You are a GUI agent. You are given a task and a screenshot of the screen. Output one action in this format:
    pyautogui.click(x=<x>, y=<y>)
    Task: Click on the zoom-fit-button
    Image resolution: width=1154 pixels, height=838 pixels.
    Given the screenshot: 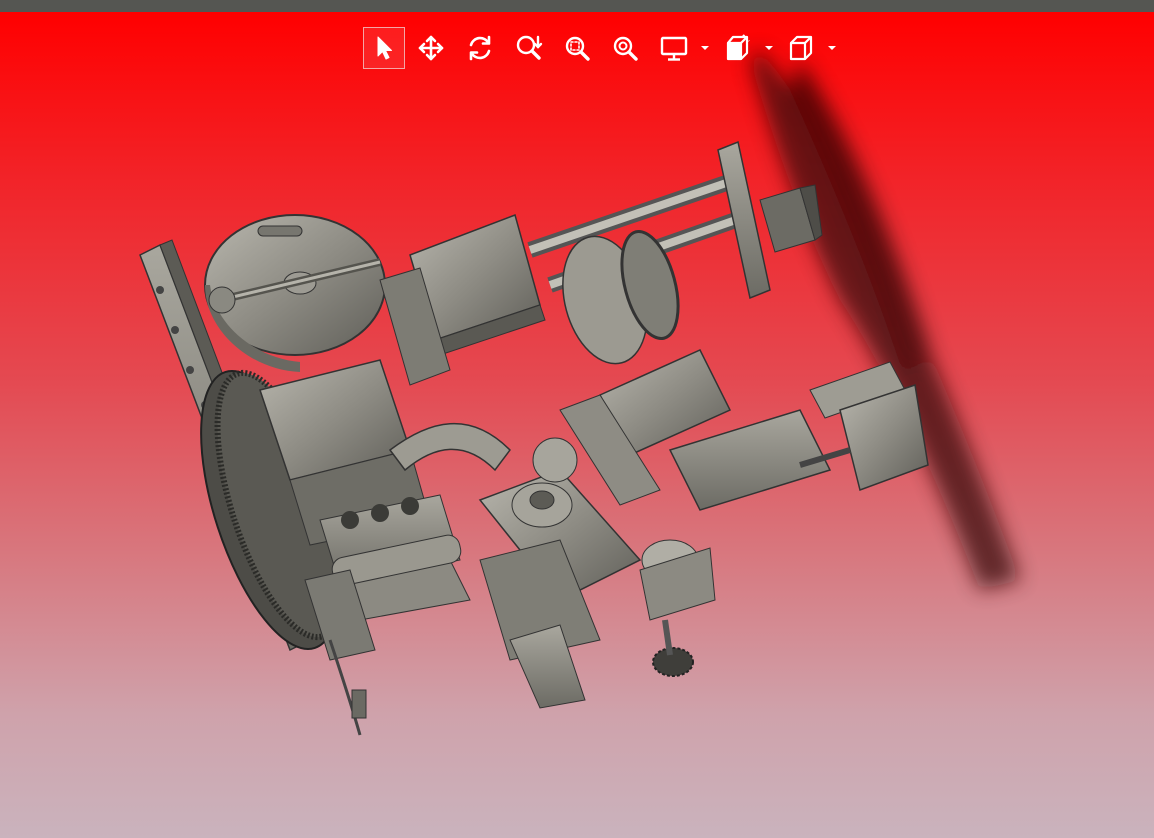 What is the action you would take?
    pyautogui.click(x=625, y=48)
    